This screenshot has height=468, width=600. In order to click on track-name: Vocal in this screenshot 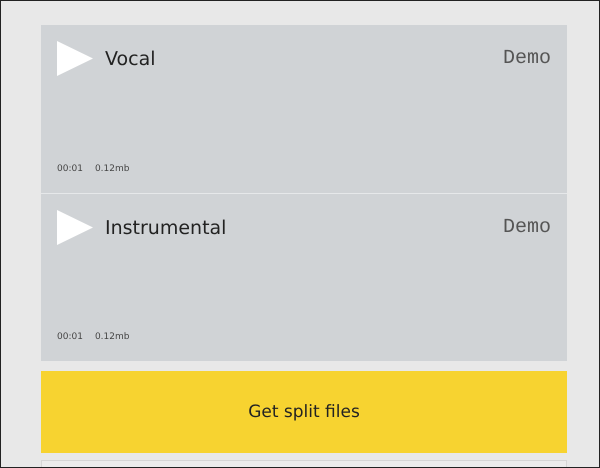, I will do `click(130, 59)`.